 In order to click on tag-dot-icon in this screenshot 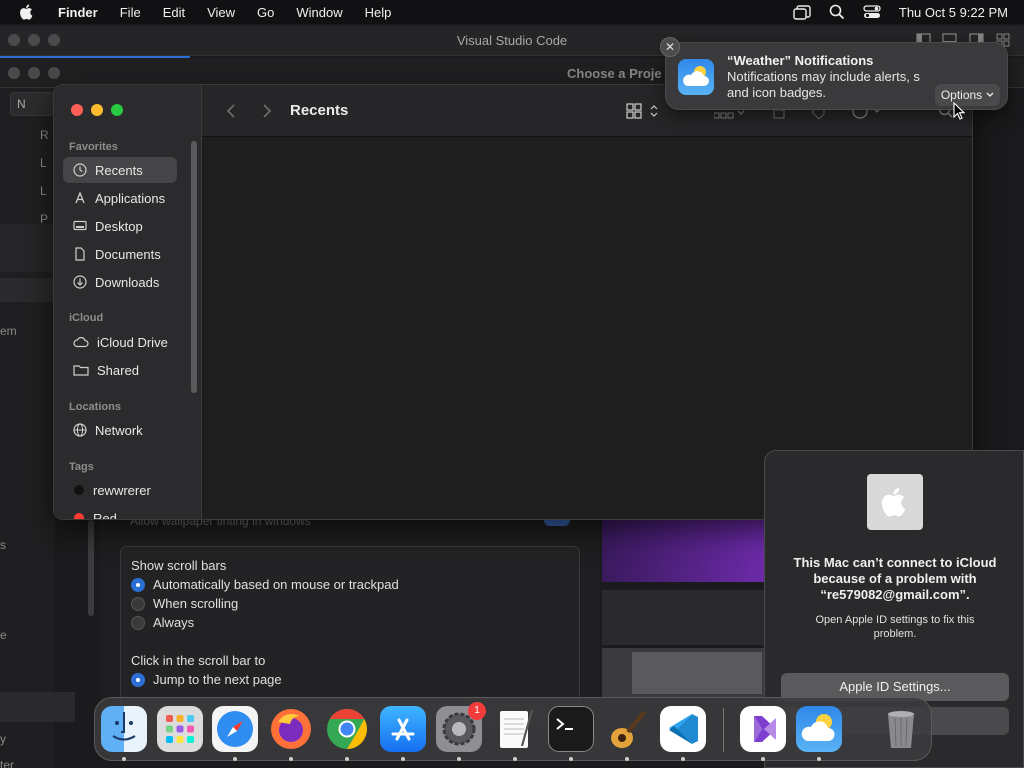, I will do `click(79, 516)`.